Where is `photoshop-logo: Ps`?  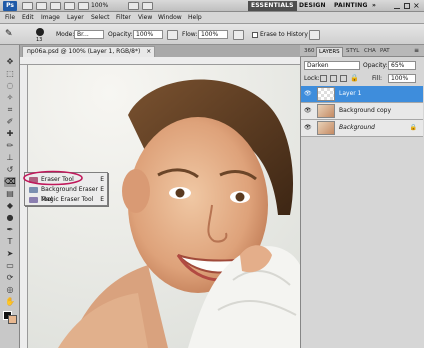
photoshop-logo: Ps is located at coordinates (10, 6).